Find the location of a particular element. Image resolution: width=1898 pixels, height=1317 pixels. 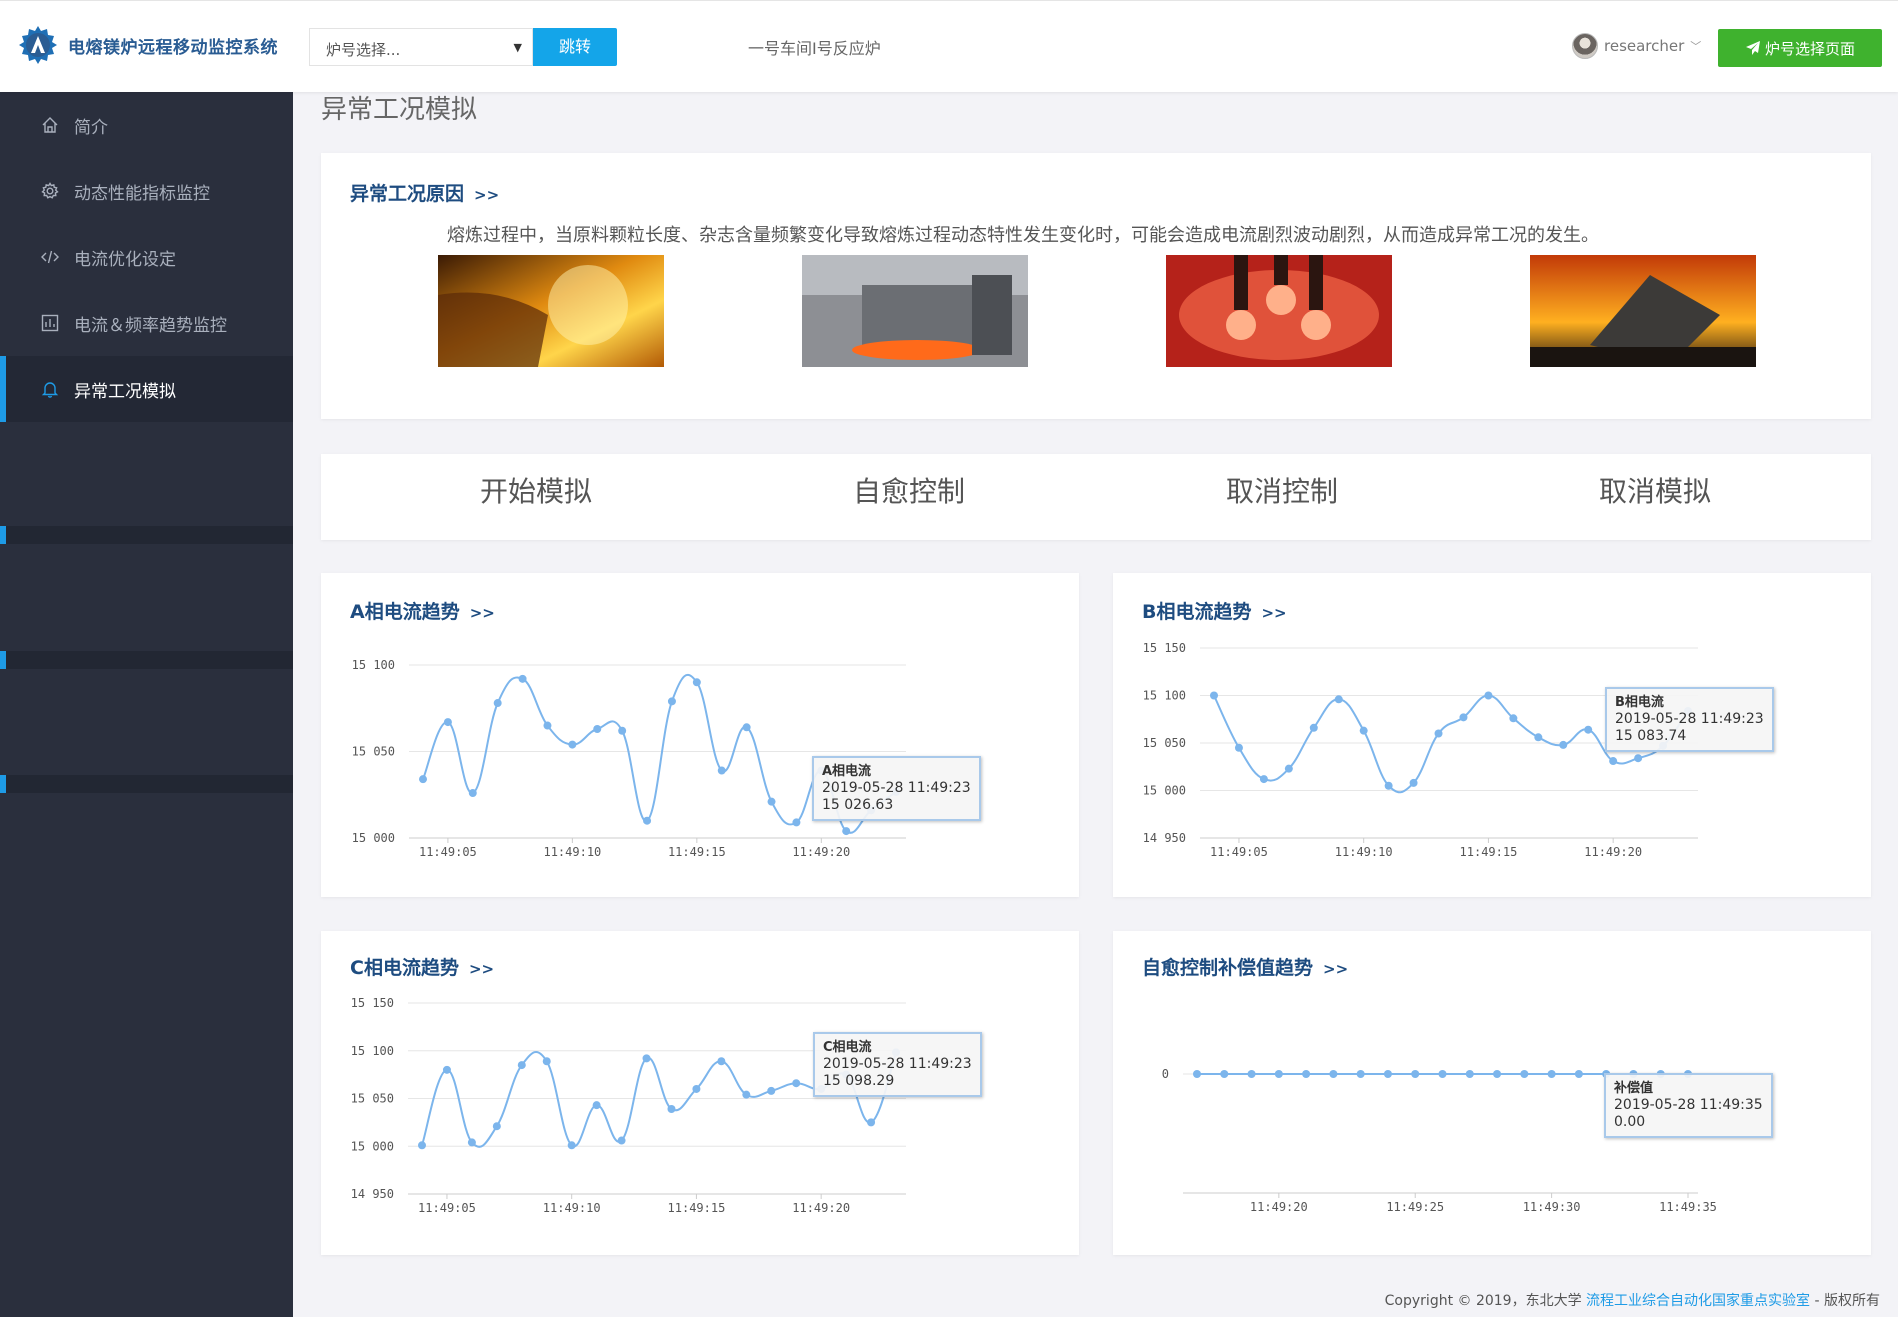

pouring-image is located at coordinates (1643, 311).